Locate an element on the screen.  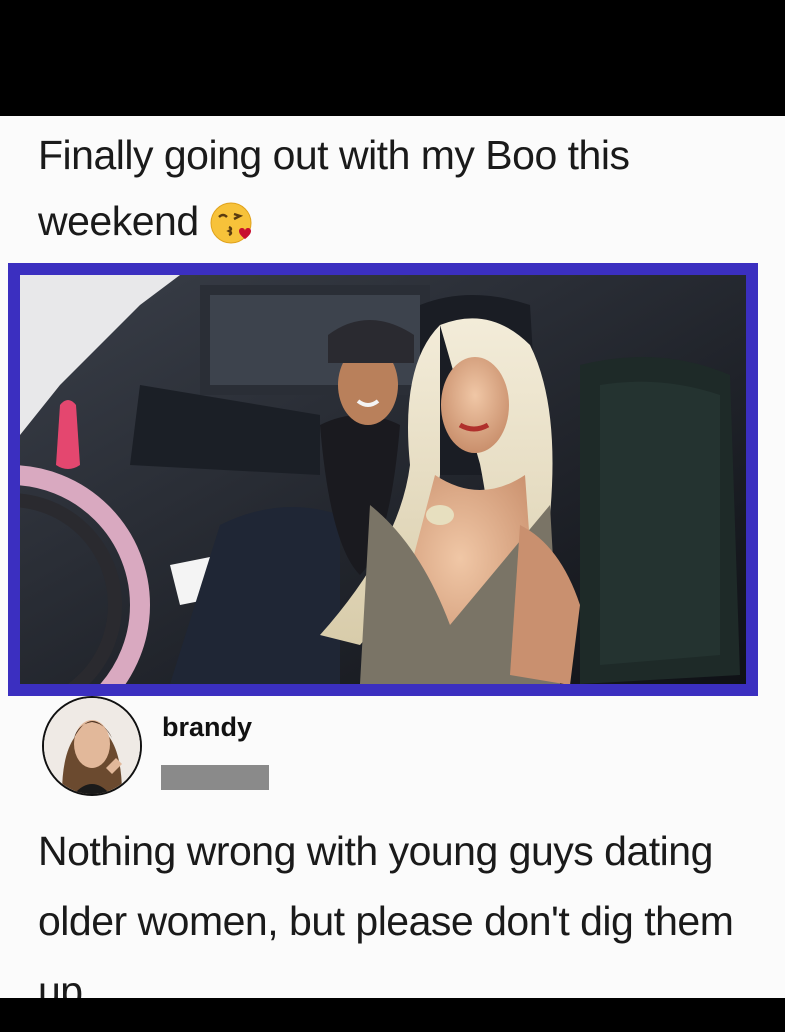
top-black-bar is located at coordinates (392, 58).